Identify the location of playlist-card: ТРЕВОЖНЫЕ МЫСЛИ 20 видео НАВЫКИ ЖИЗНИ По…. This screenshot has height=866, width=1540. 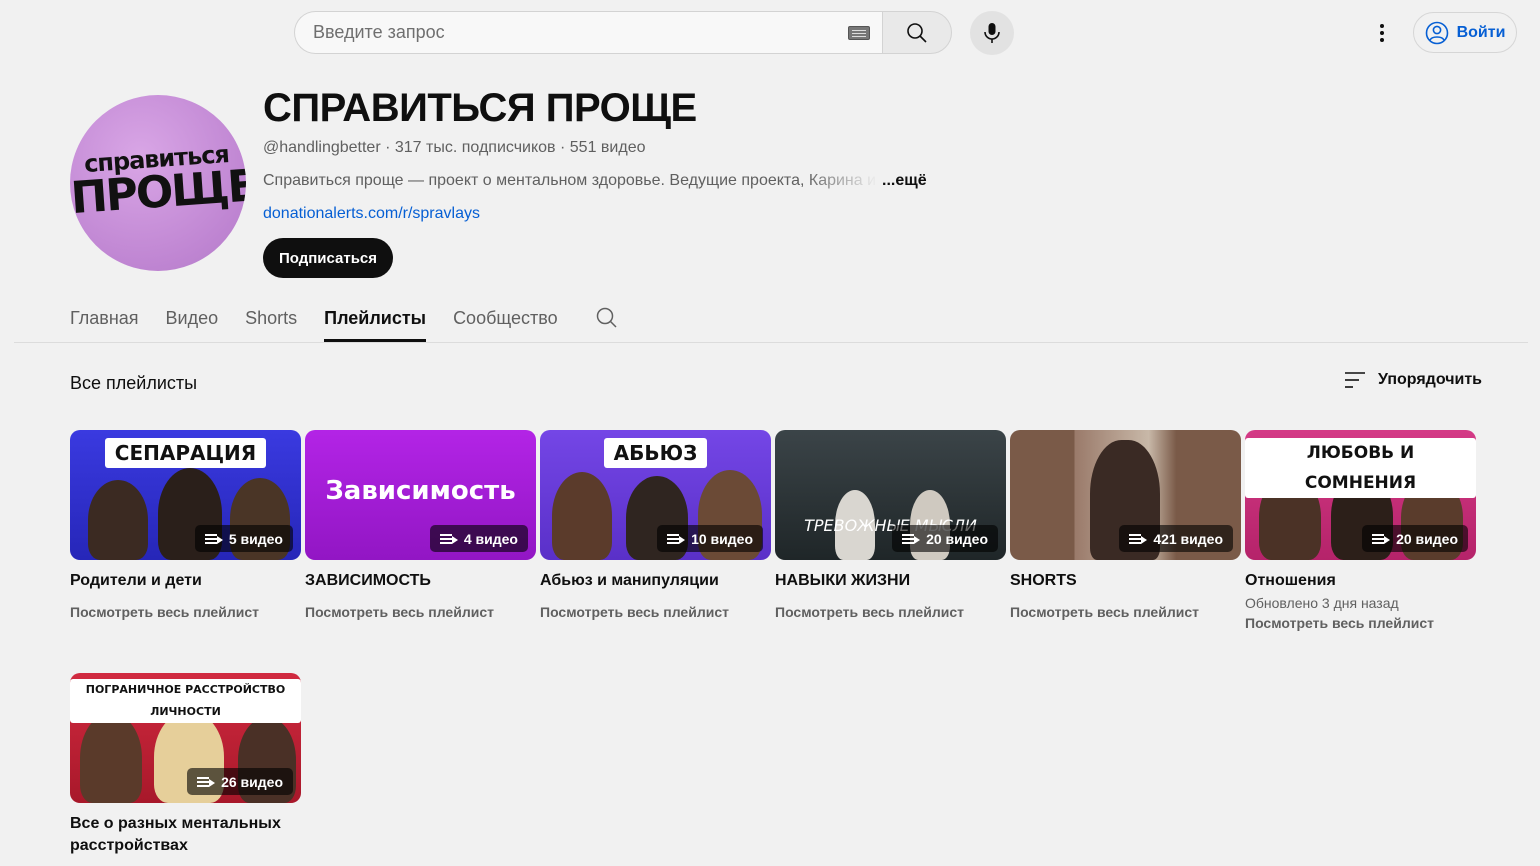
(890, 525).